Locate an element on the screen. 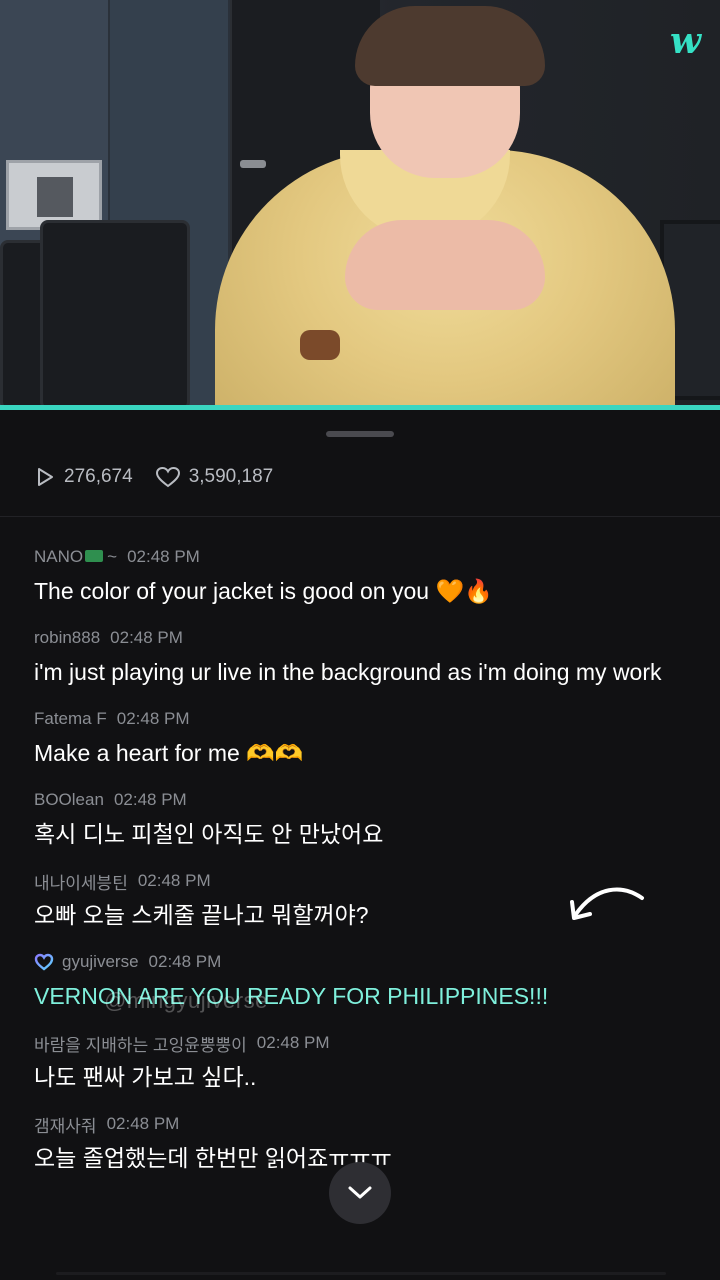 The image size is (720, 1280). comment-text: 나도 팬싸 가보고 싶다.. is located at coordinates (145, 1077).